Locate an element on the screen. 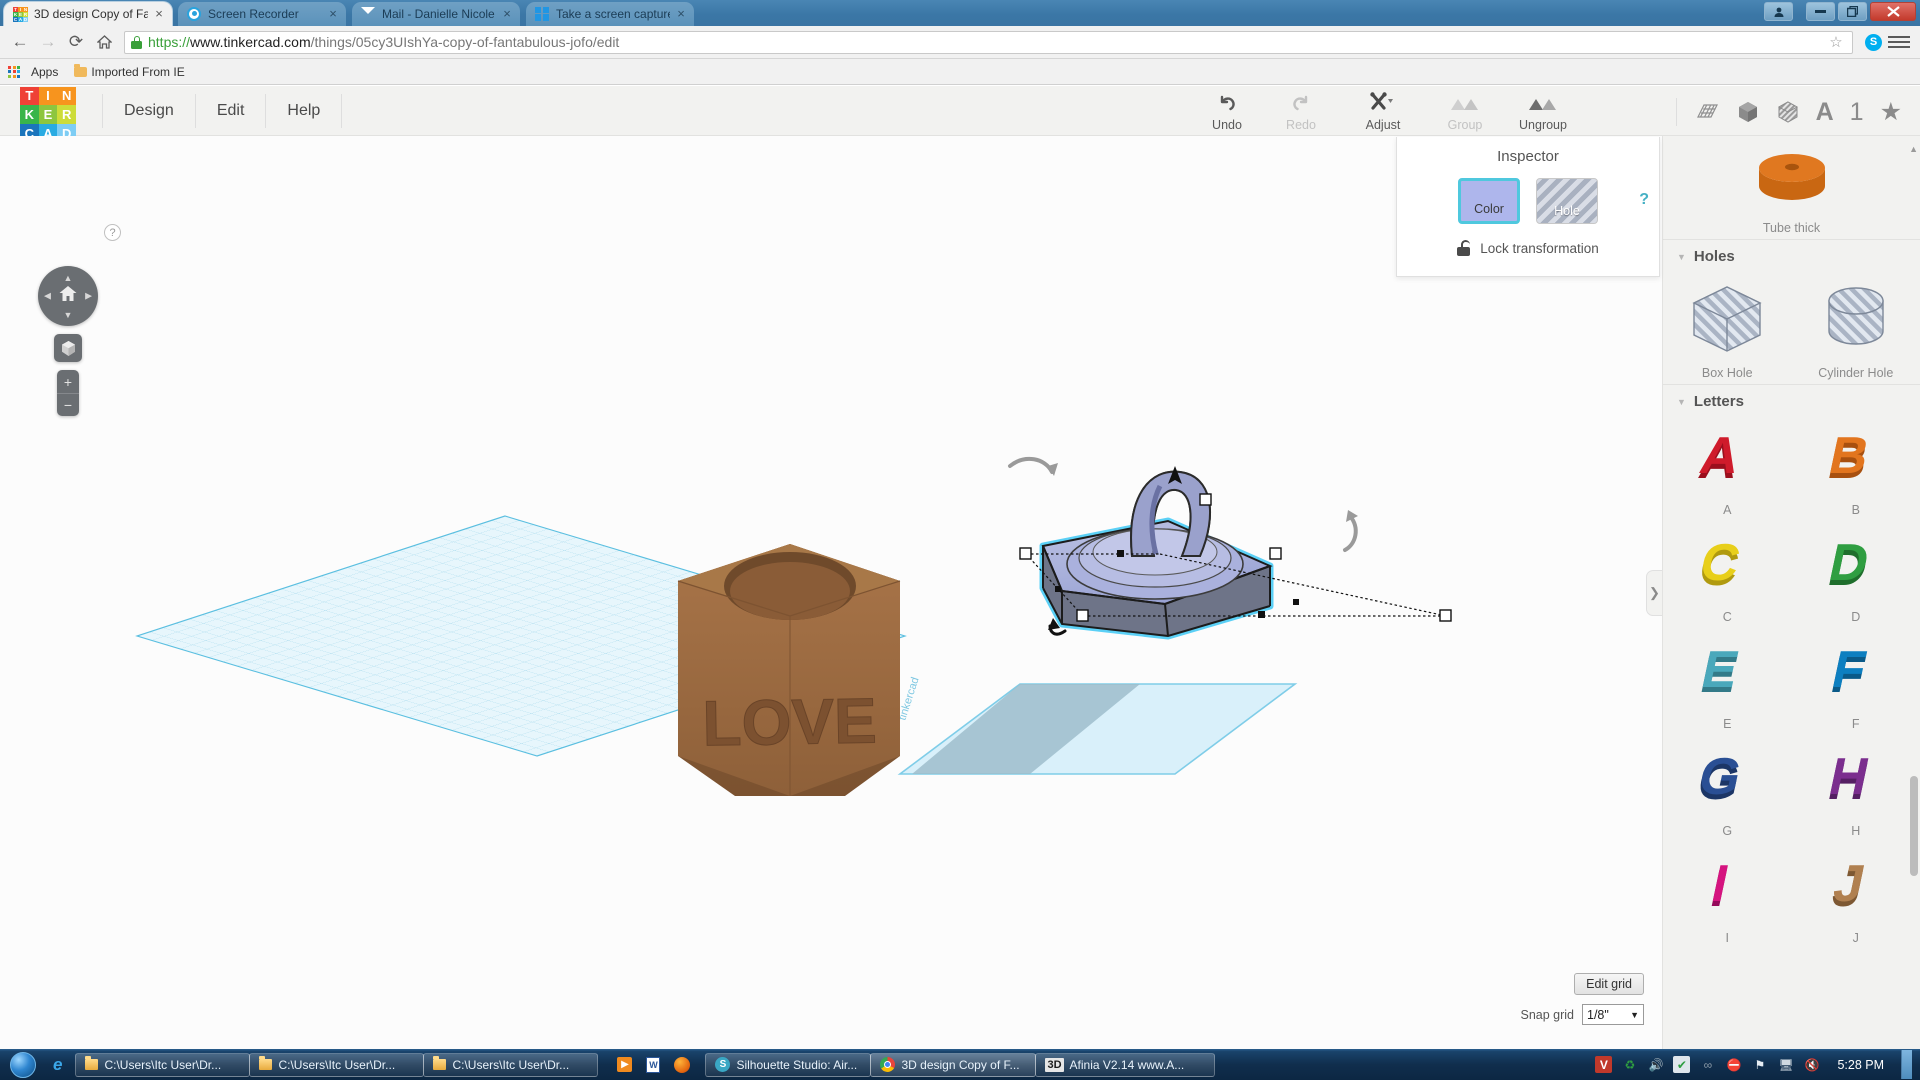 The height and width of the screenshot is (1080, 1920). home-view-icon is located at coordinates (68, 296).